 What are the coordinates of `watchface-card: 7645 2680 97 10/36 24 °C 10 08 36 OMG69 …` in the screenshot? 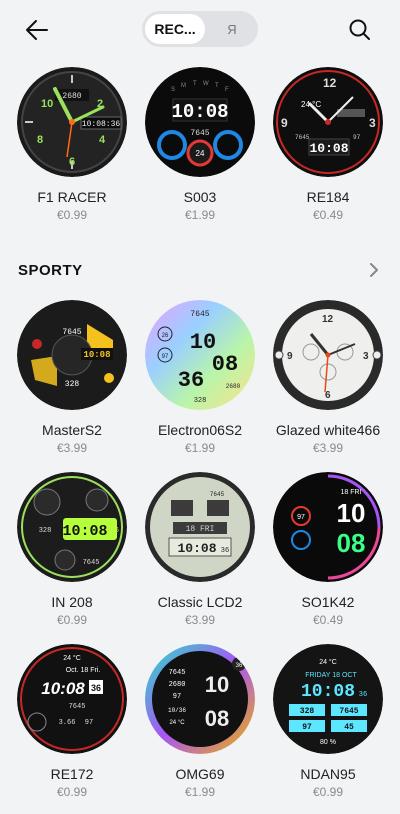 It's located at (200, 721).